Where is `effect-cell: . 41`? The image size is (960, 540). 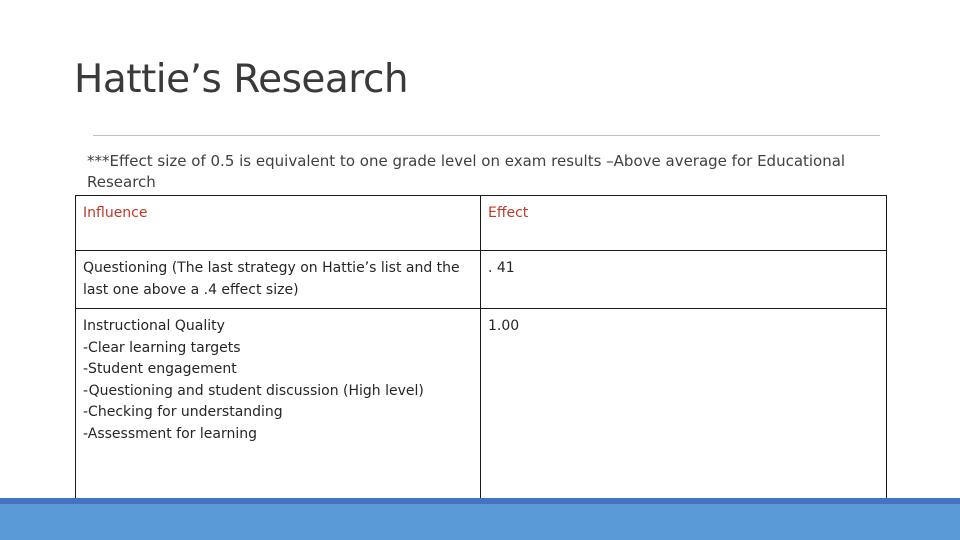 effect-cell: . 41 is located at coordinates (683, 279).